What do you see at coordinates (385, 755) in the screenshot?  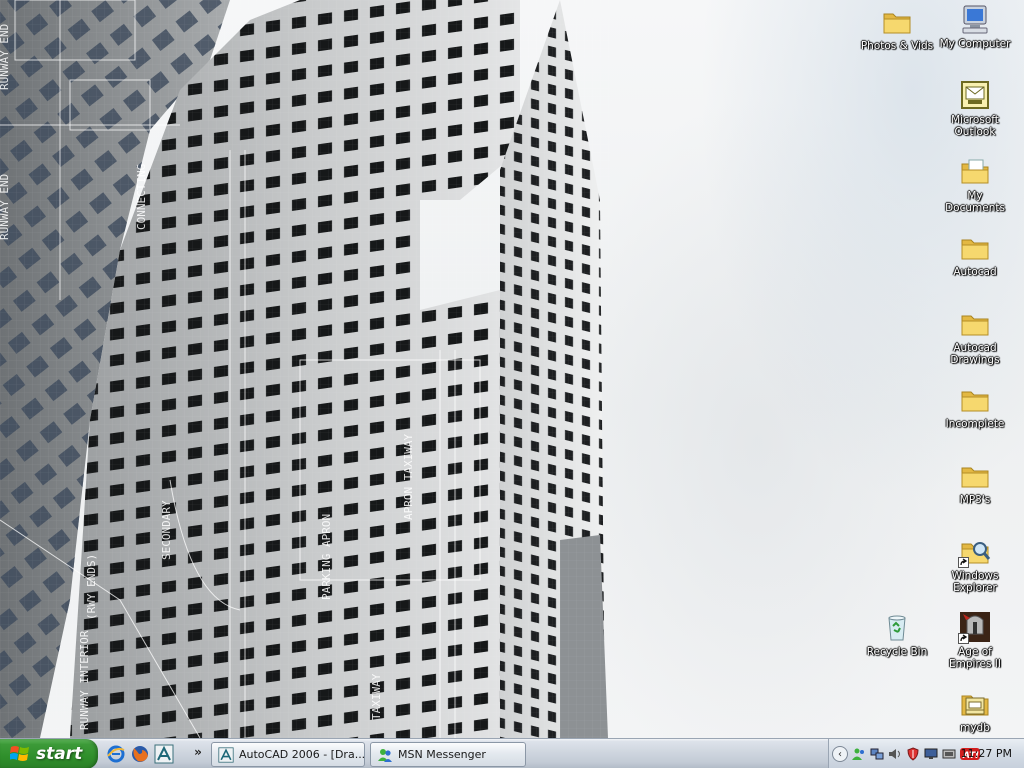 I see `msn-messenger-icon` at bounding box center [385, 755].